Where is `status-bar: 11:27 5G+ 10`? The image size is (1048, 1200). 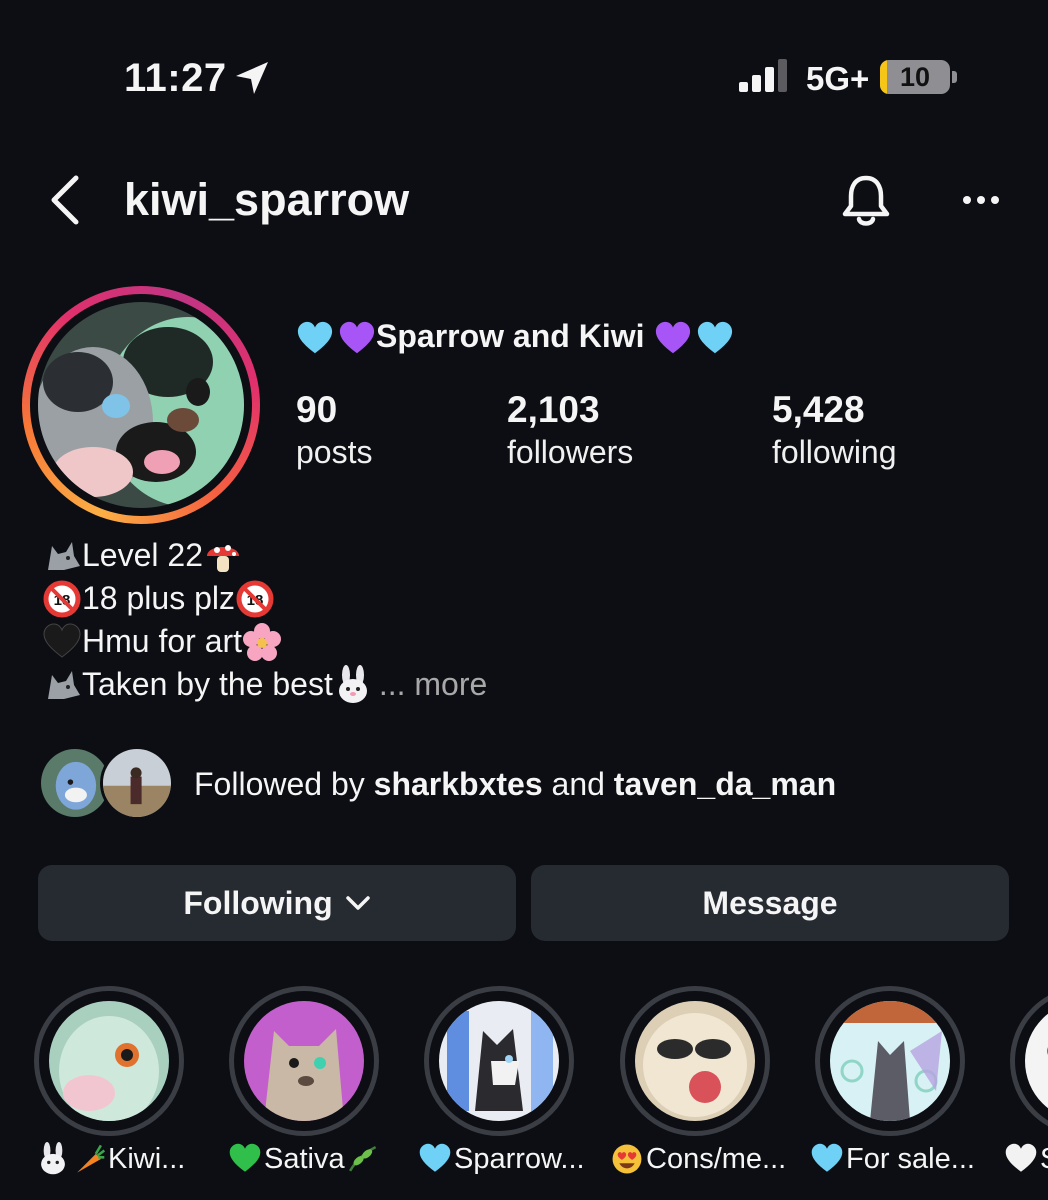
status-bar: 11:27 5G+ 10 is located at coordinates (524, 75).